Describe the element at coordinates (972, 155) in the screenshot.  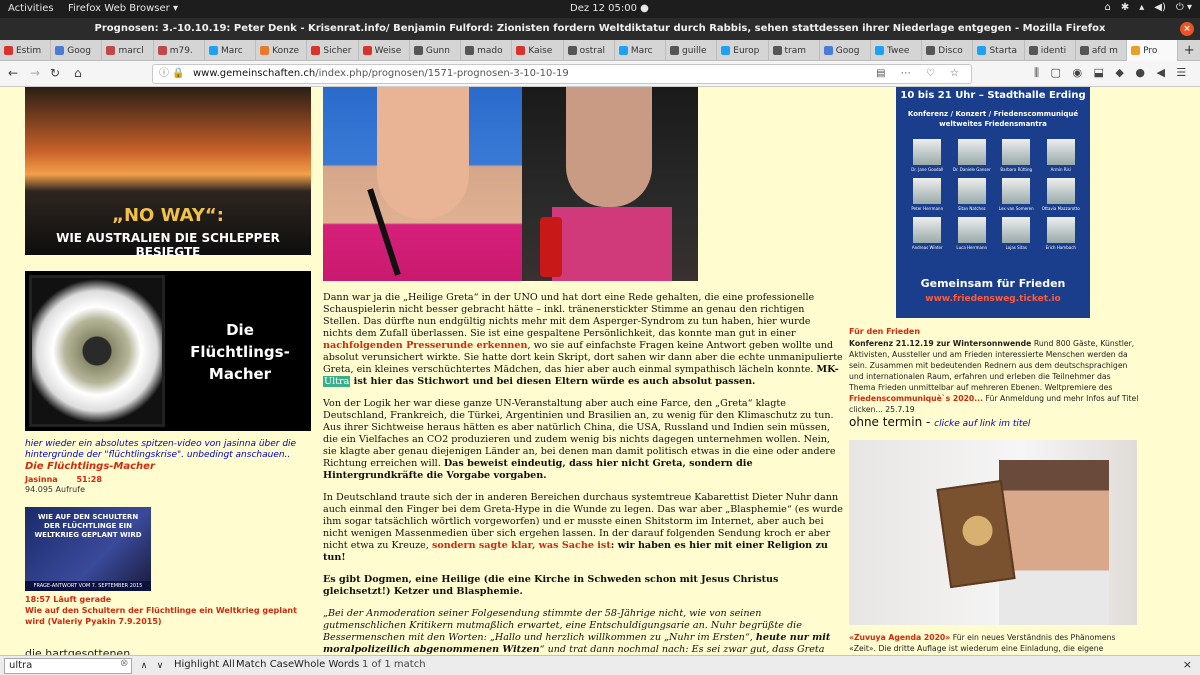
I see `speaker-card: Dr. Daniele Ganser` at that location.